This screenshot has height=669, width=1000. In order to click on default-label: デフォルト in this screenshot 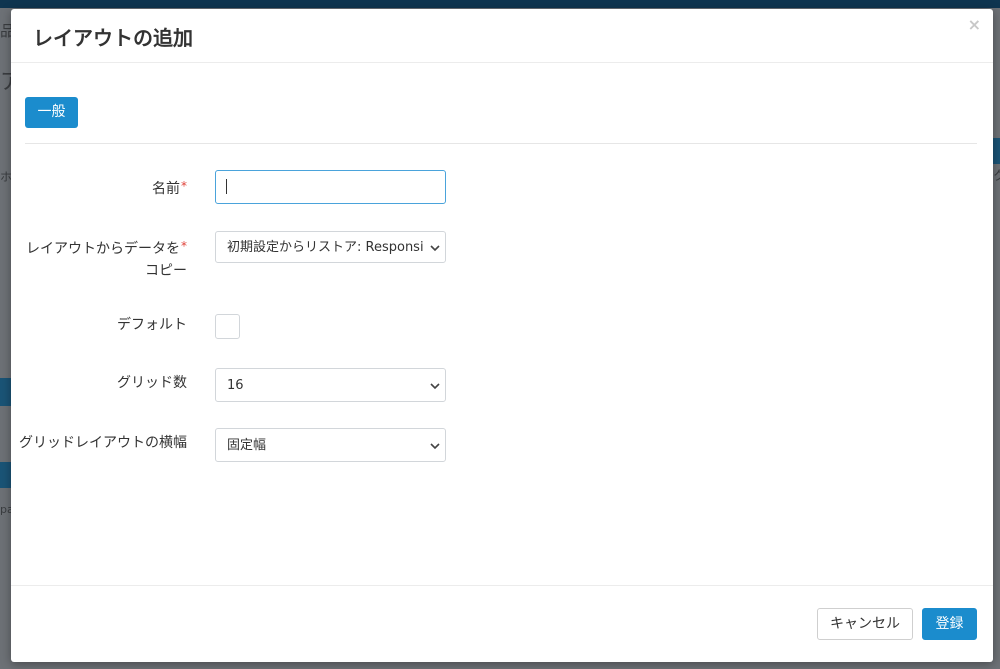, I will do `click(152, 325)`.